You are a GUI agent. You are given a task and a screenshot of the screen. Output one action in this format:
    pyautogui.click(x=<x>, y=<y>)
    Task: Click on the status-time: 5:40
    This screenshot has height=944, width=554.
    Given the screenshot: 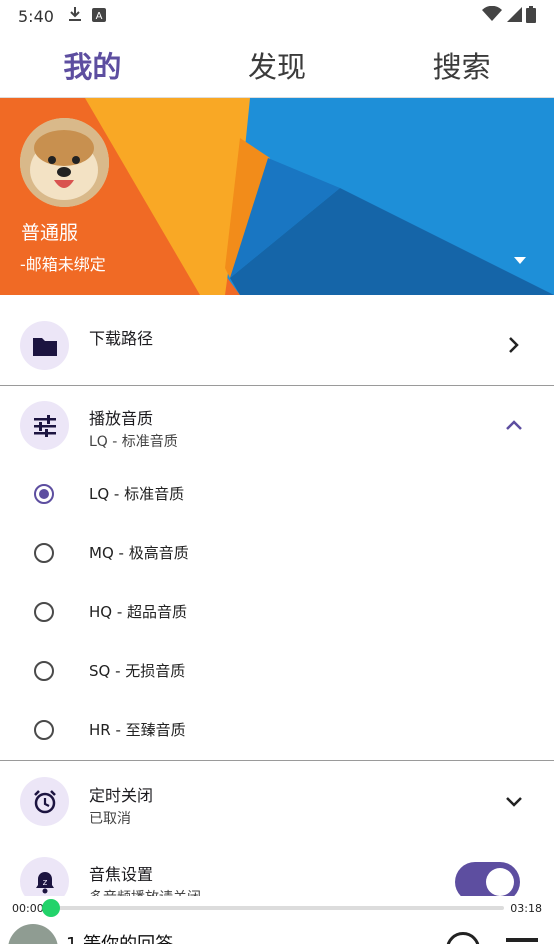 What is the action you would take?
    pyautogui.click(x=36, y=16)
    